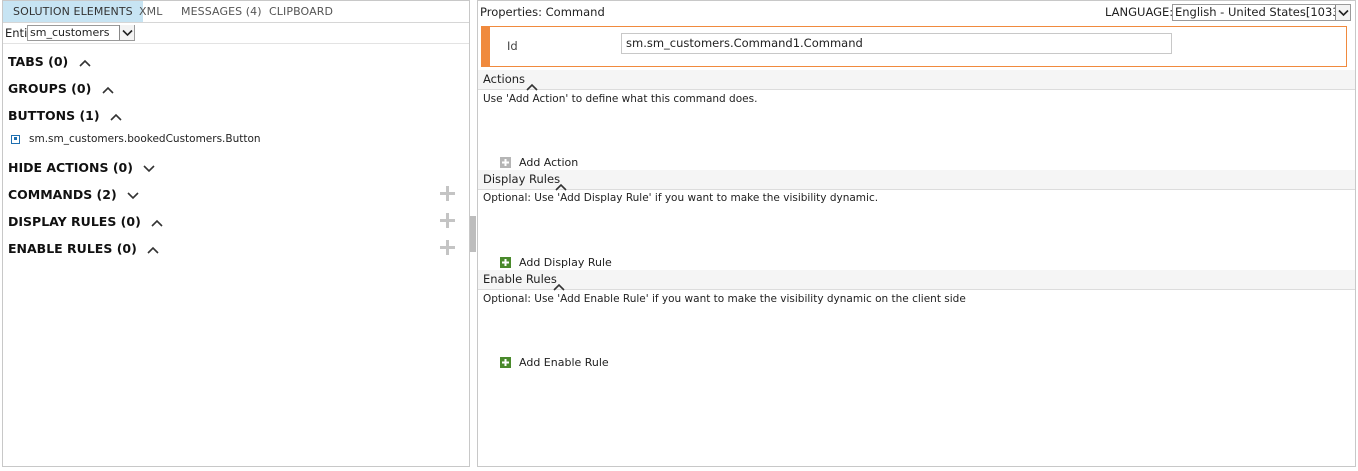 Image resolution: width=1358 pixels, height=471 pixels. I want to click on entity-row: Entity: sm_customers, so click(236, 33).